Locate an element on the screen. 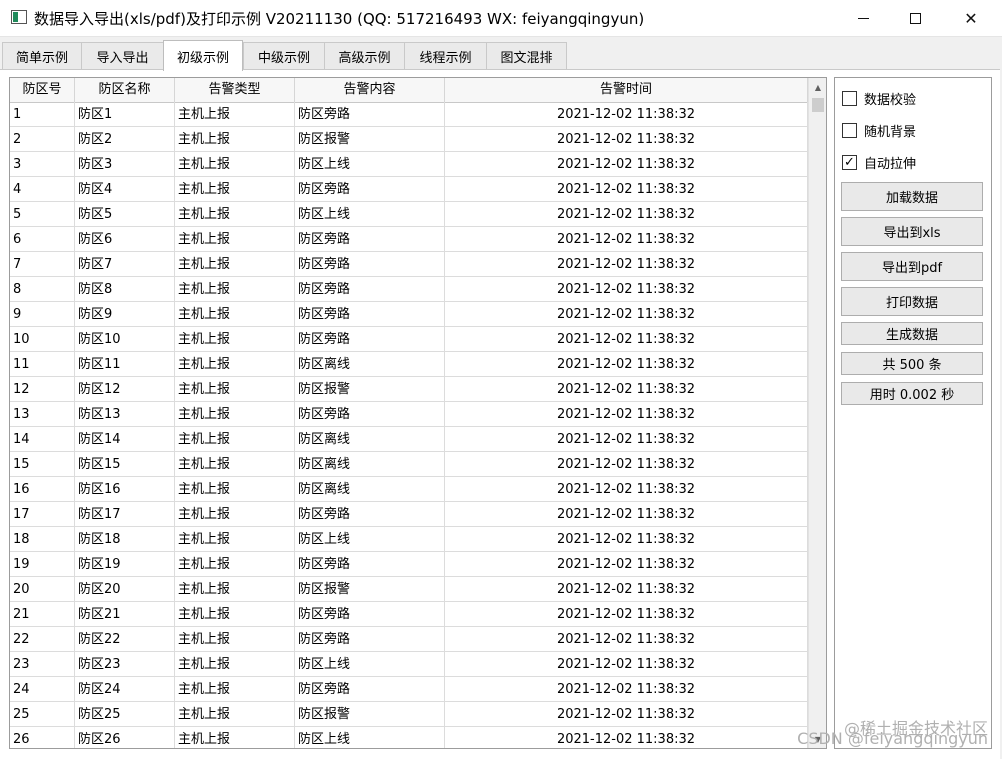  cell-zone-id: 11 is located at coordinates (42, 364).